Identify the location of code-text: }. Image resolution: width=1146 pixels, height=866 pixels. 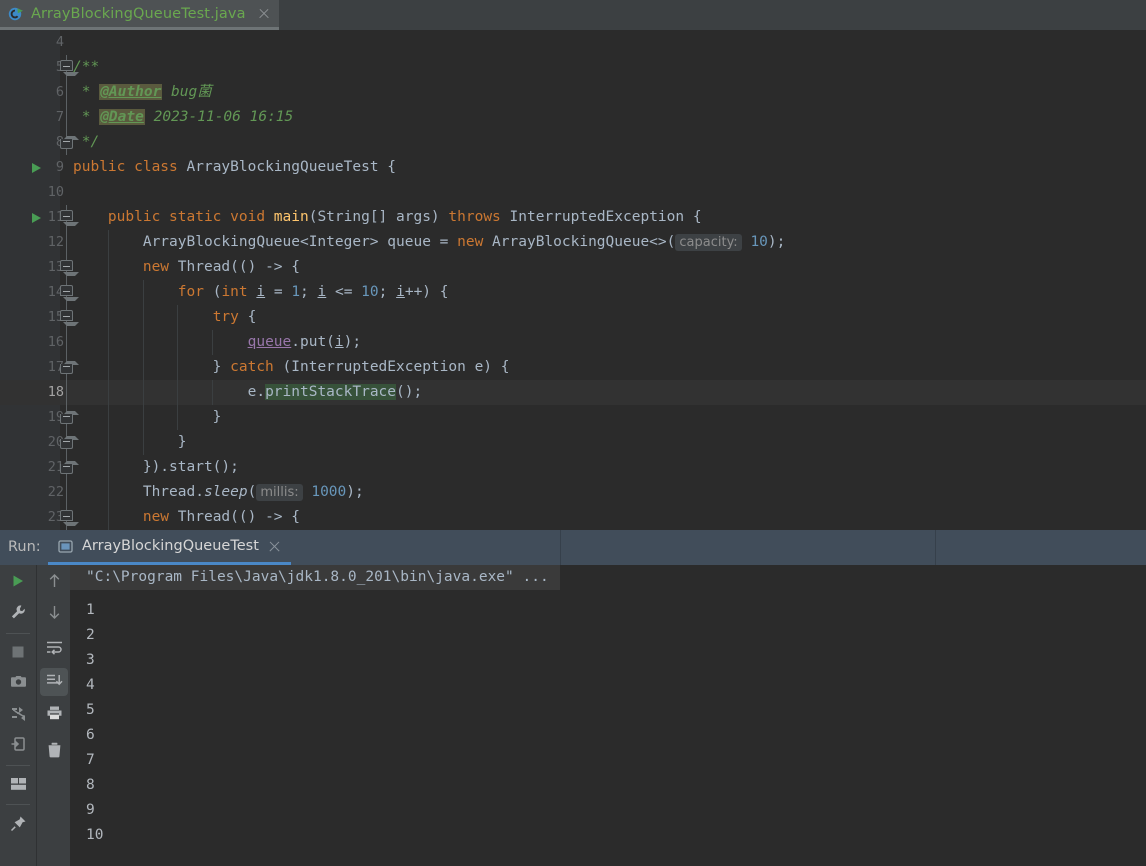
(130, 442).